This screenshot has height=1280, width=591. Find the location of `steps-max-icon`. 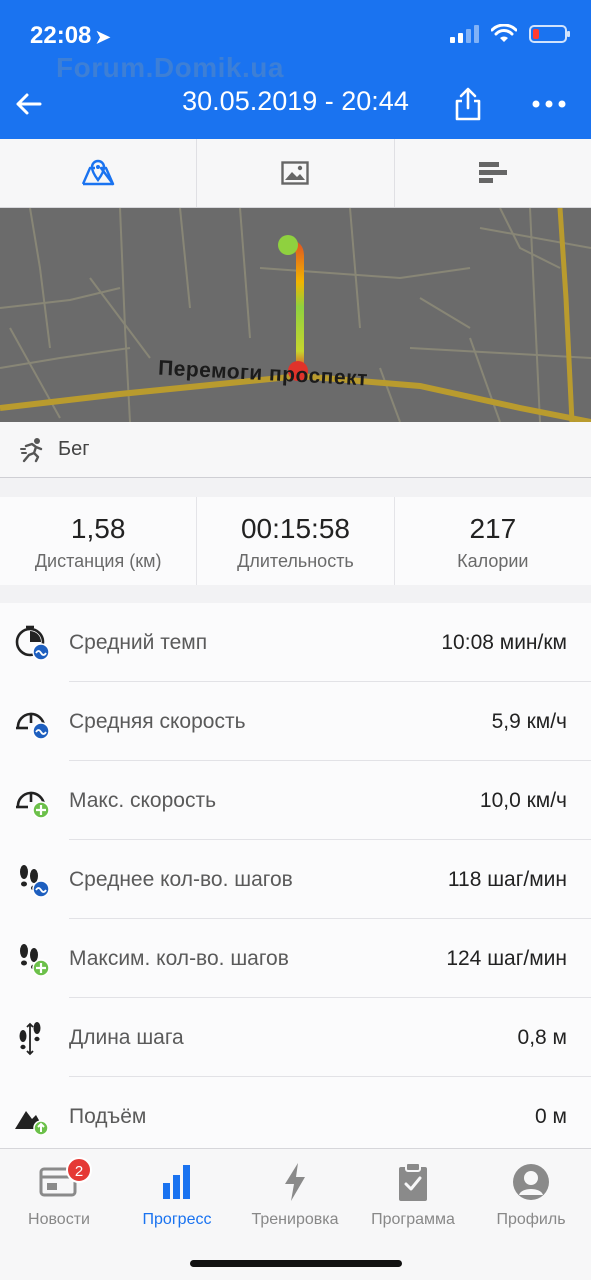

steps-max-icon is located at coordinates (35, 960).